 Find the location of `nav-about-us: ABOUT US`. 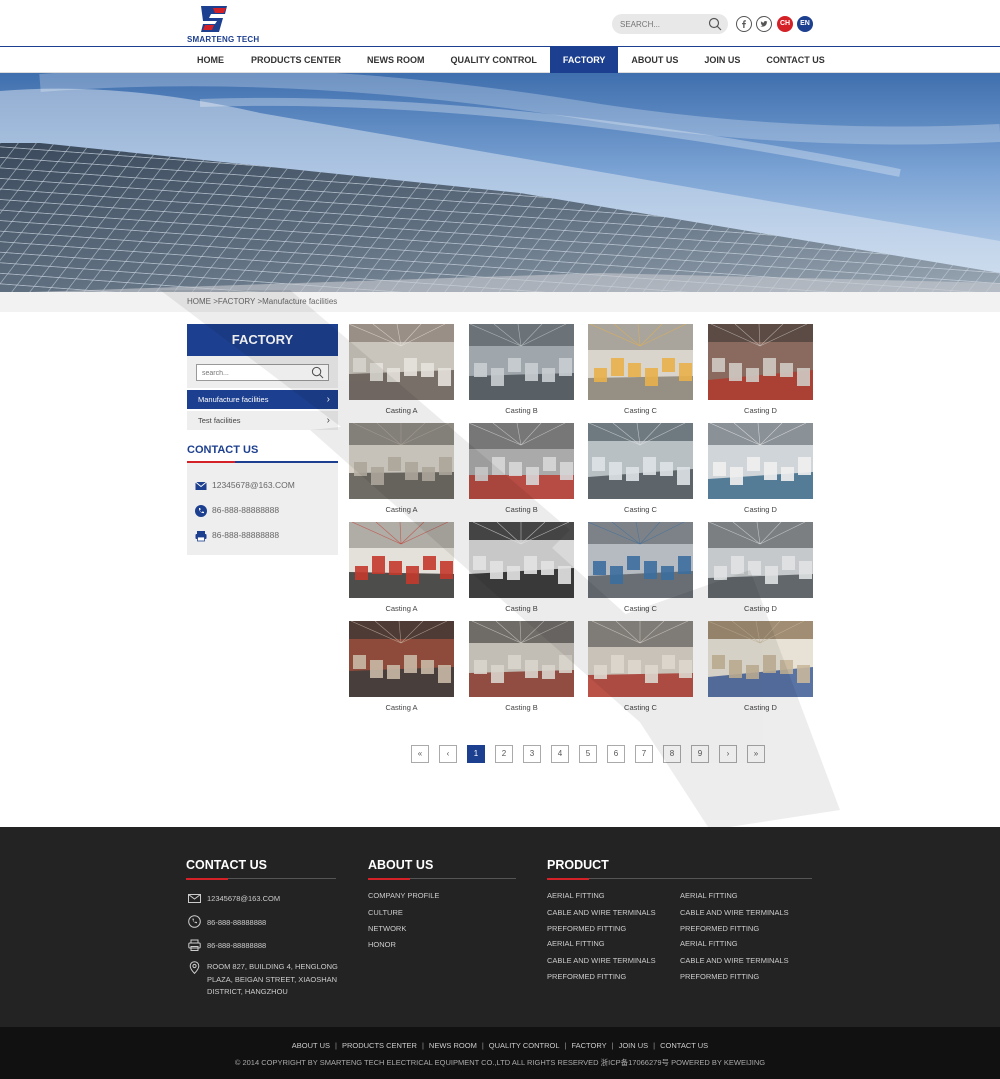

nav-about-us: ABOUT US is located at coordinates (654, 60).